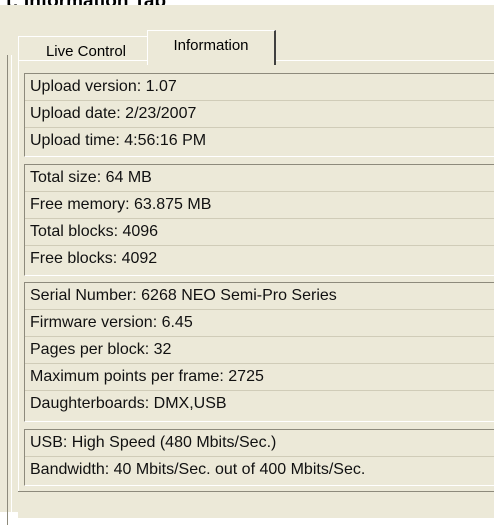  I want to click on total-size-row: Total size: 64 MB, so click(259, 178).